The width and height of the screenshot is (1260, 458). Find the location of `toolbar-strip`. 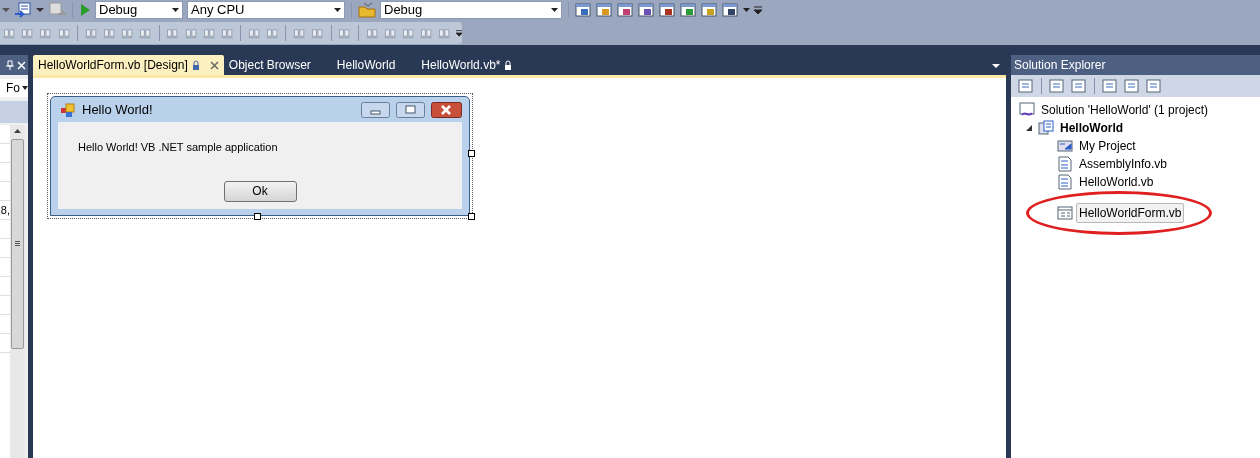

toolbar-strip is located at coordinates (14, 112).